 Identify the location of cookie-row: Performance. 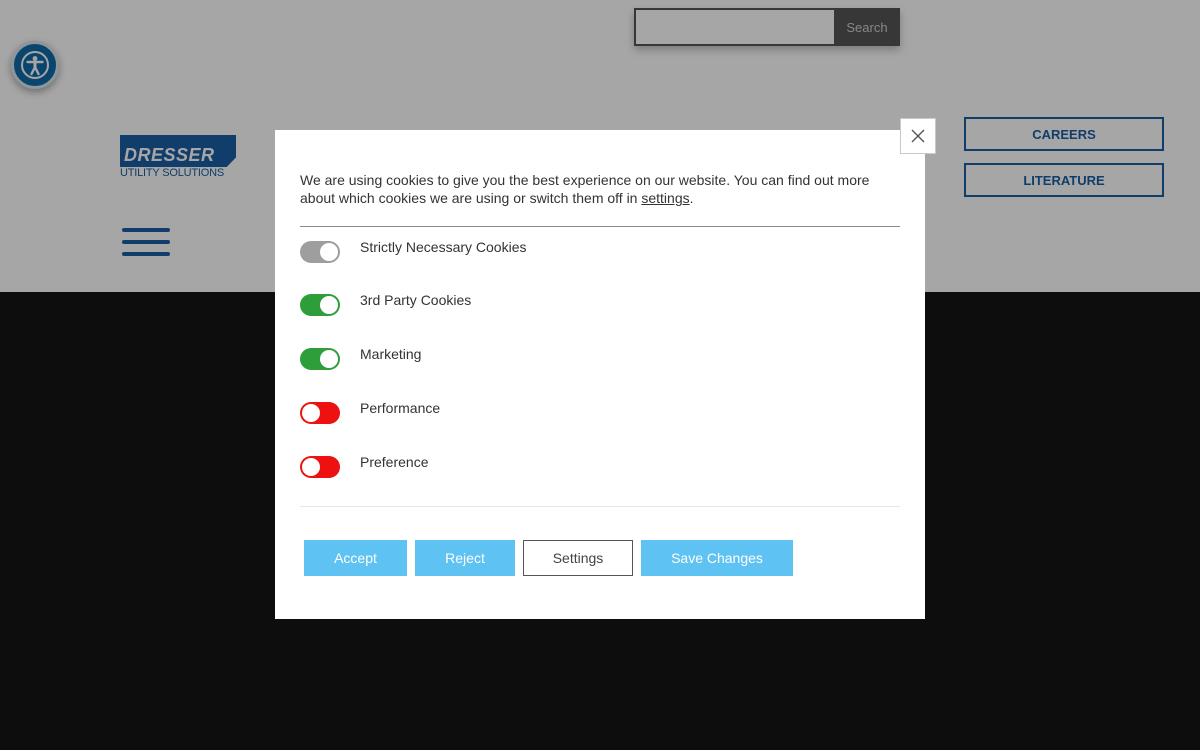
(600, 413).